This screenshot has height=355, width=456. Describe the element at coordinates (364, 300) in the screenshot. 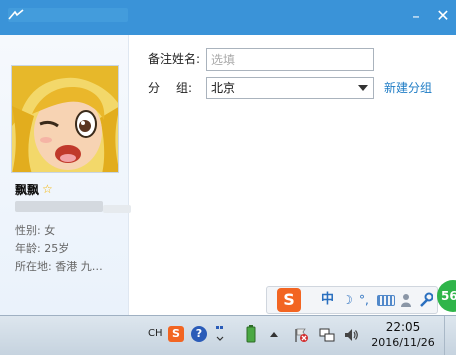

I see `punctuation-icon: °,` at that location.